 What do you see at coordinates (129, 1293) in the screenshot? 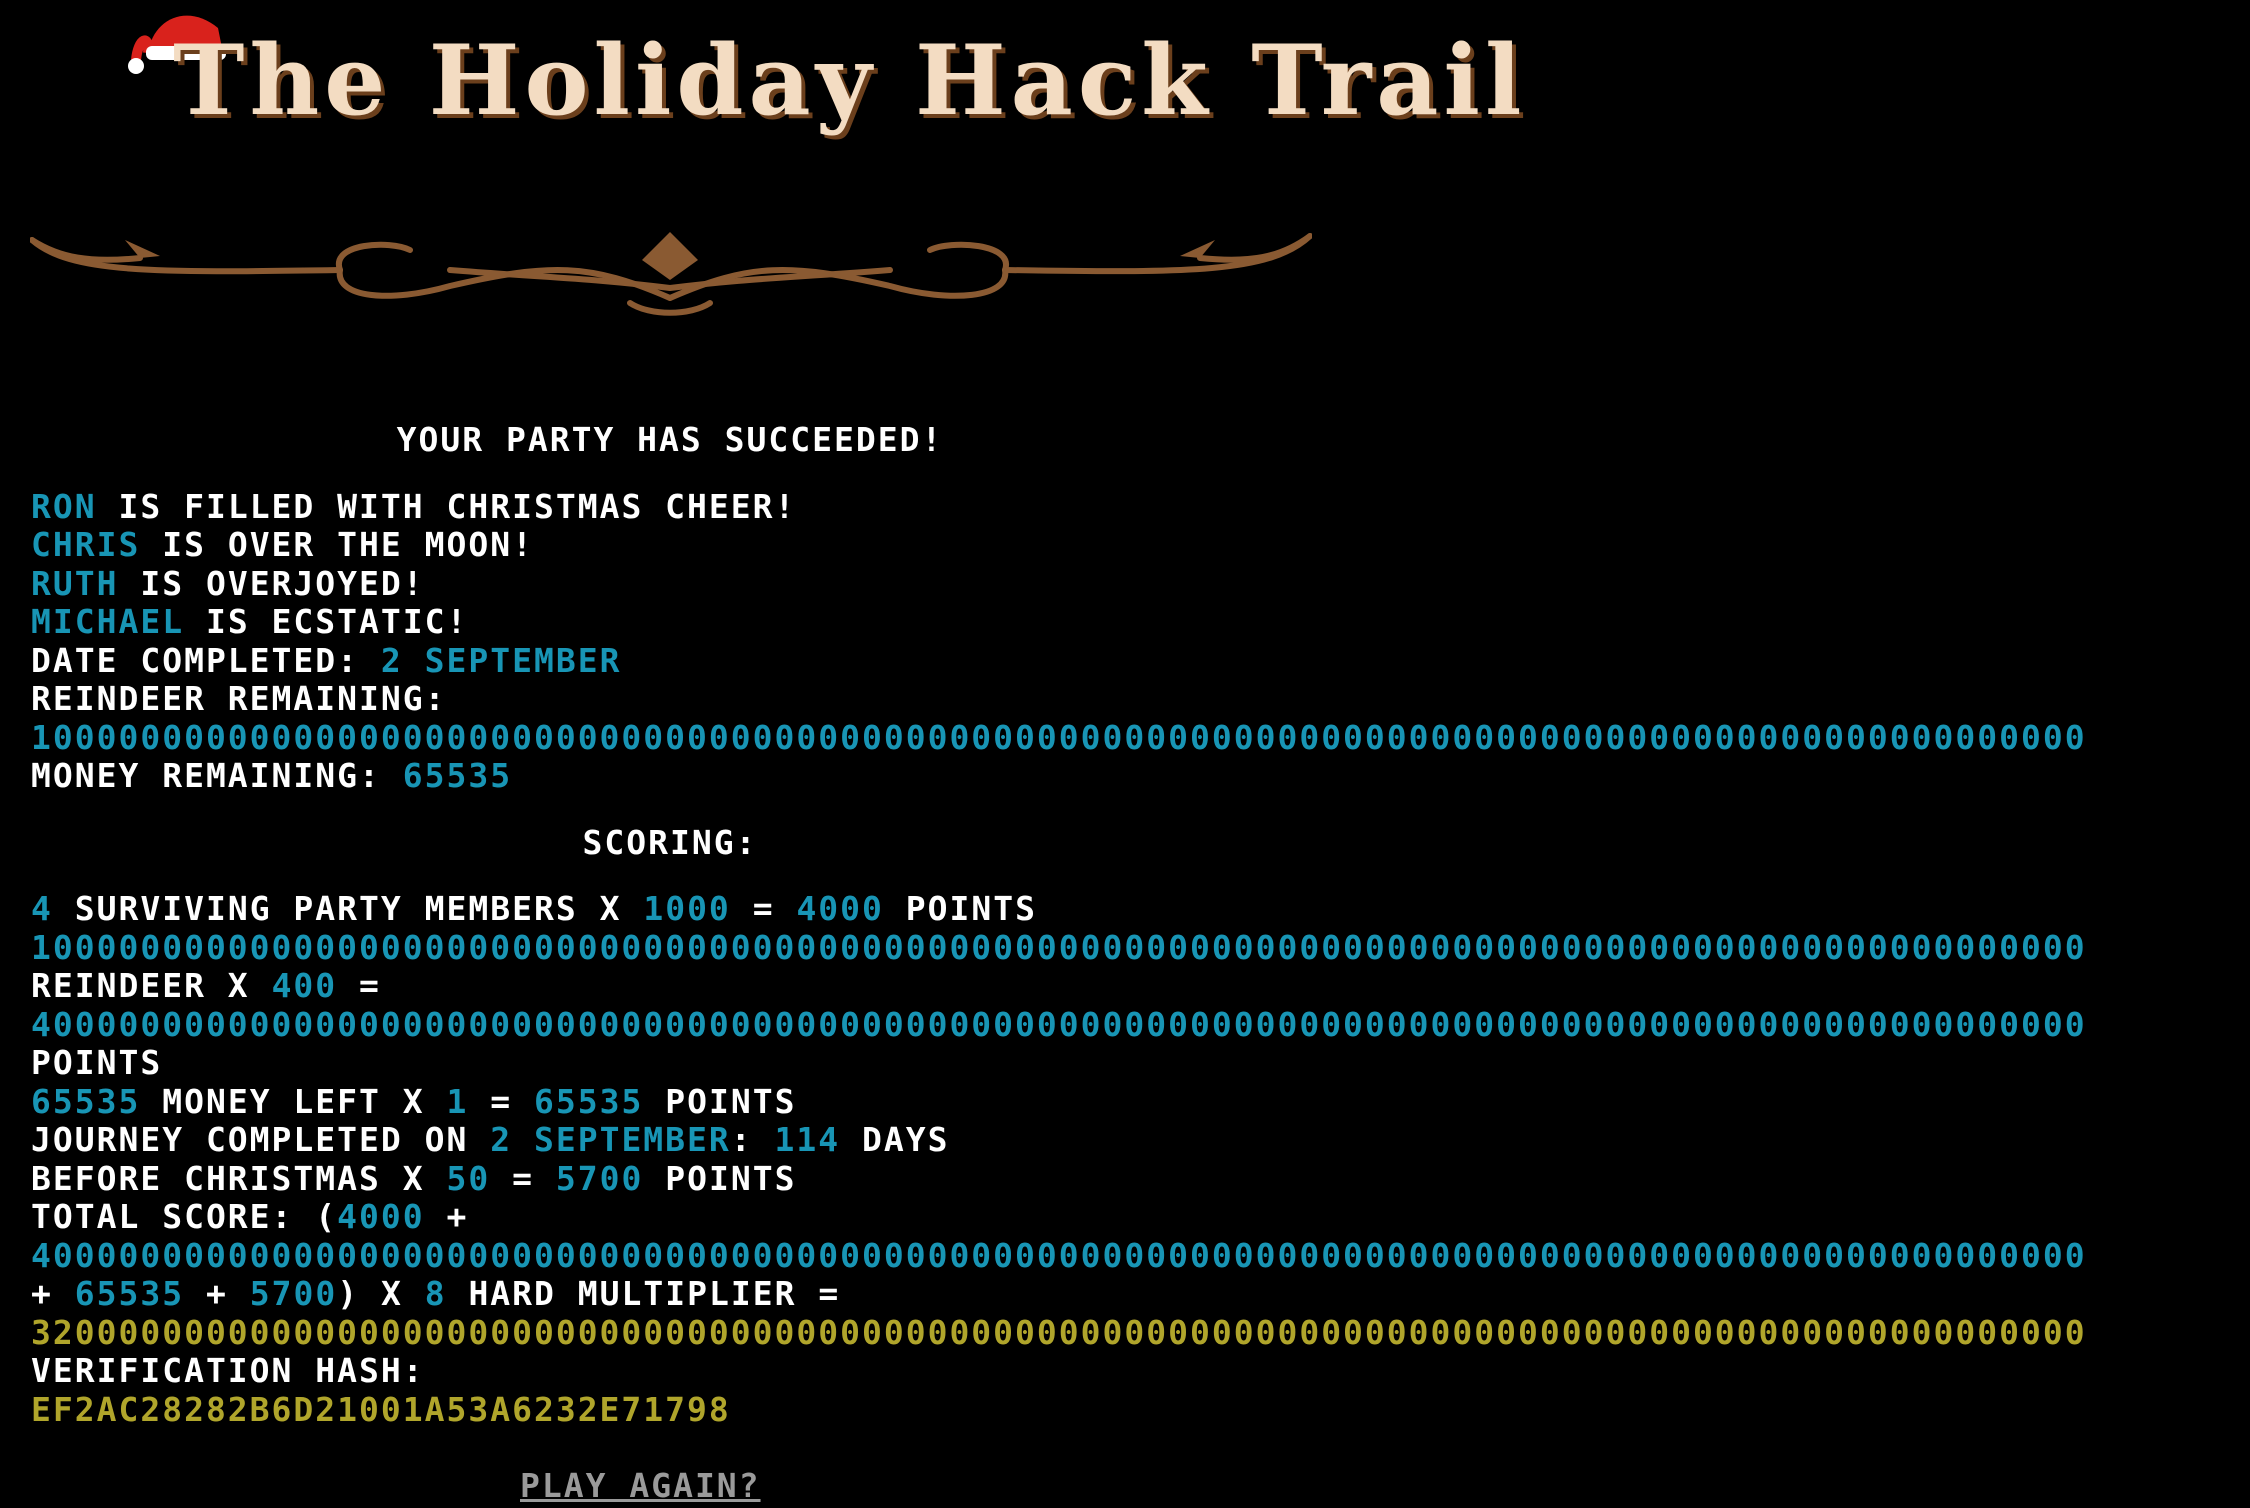
I see `total-term-money: 65535` at bounding box center [129, 1293].